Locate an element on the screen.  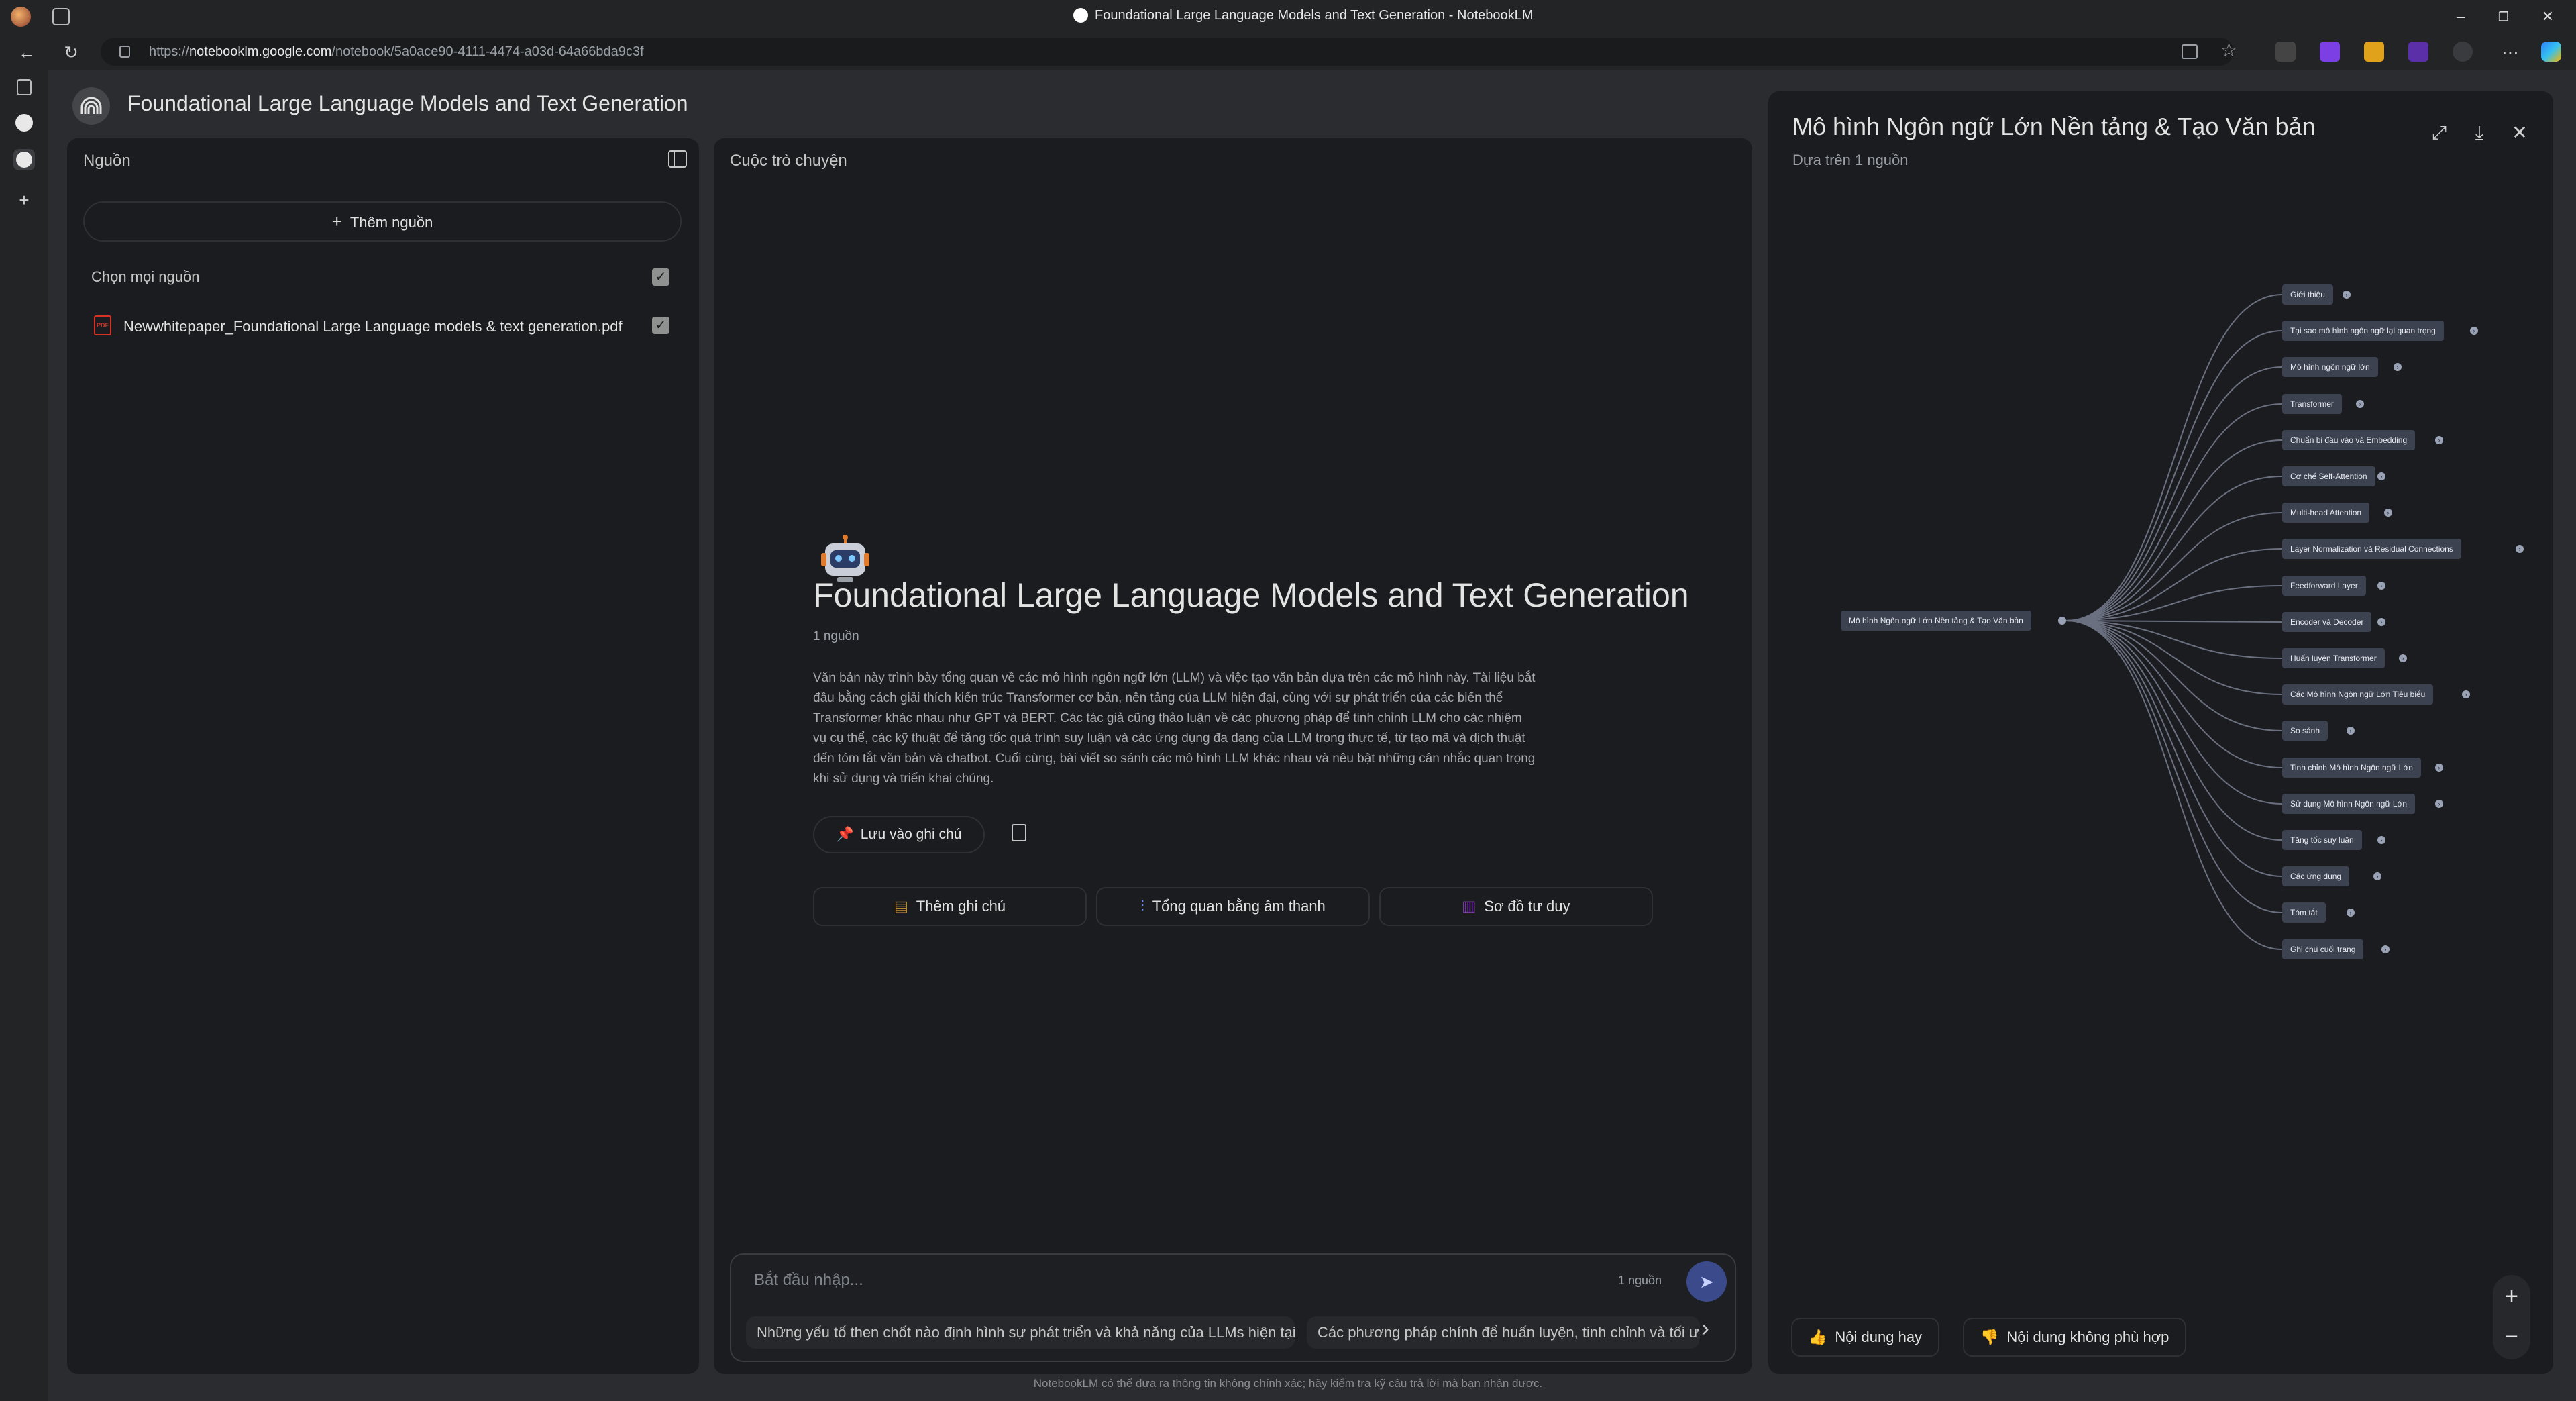
mind-map-node: Feedforward Layer is located at coordinates (2324, 586).